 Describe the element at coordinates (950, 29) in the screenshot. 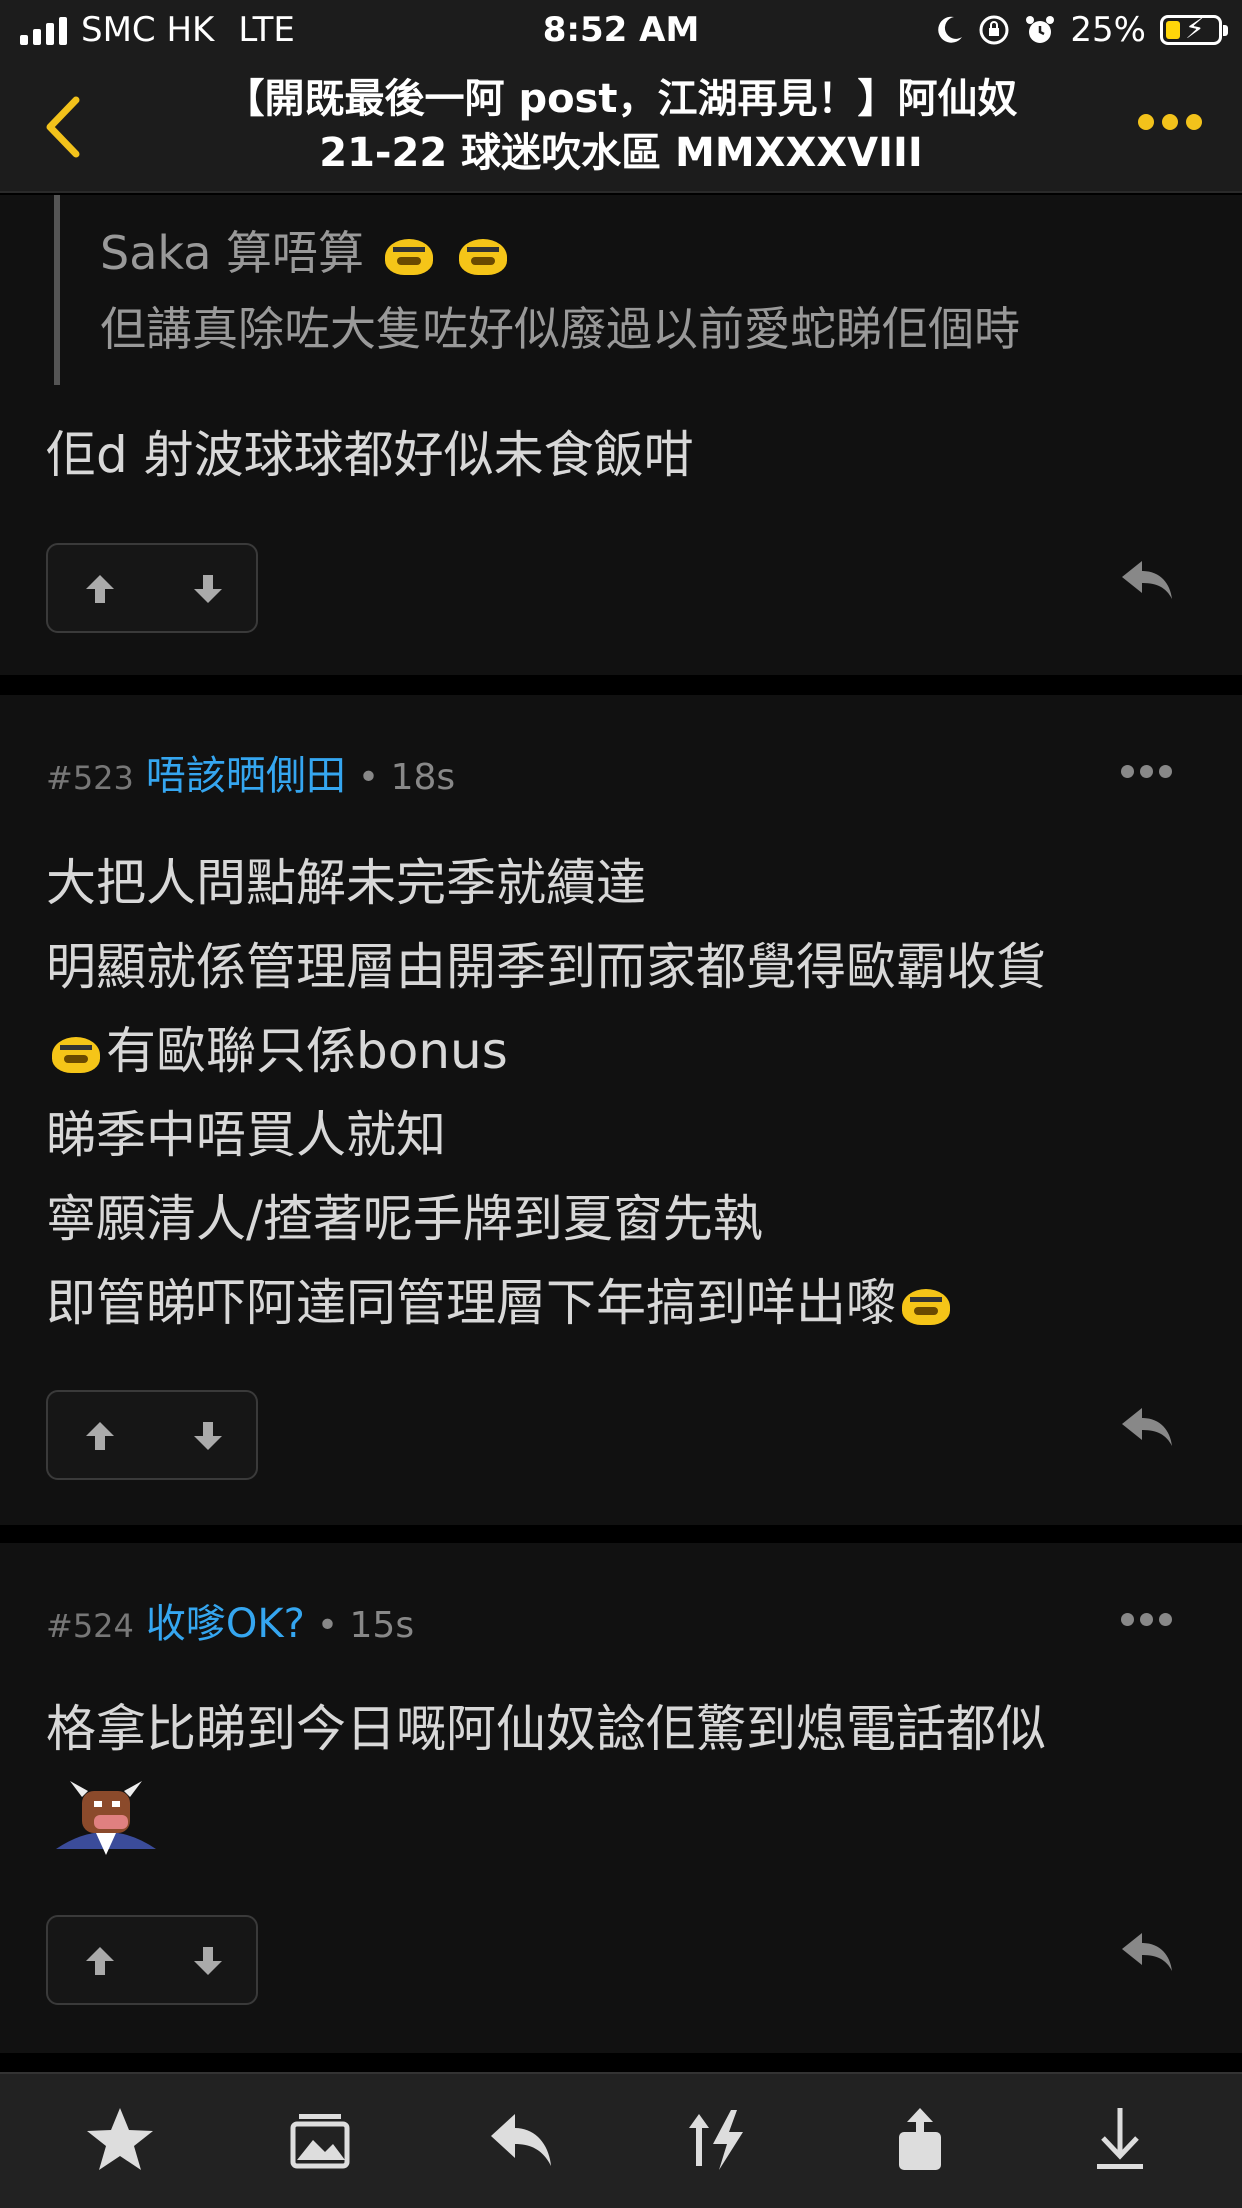

I see `moon-icon` at that location.